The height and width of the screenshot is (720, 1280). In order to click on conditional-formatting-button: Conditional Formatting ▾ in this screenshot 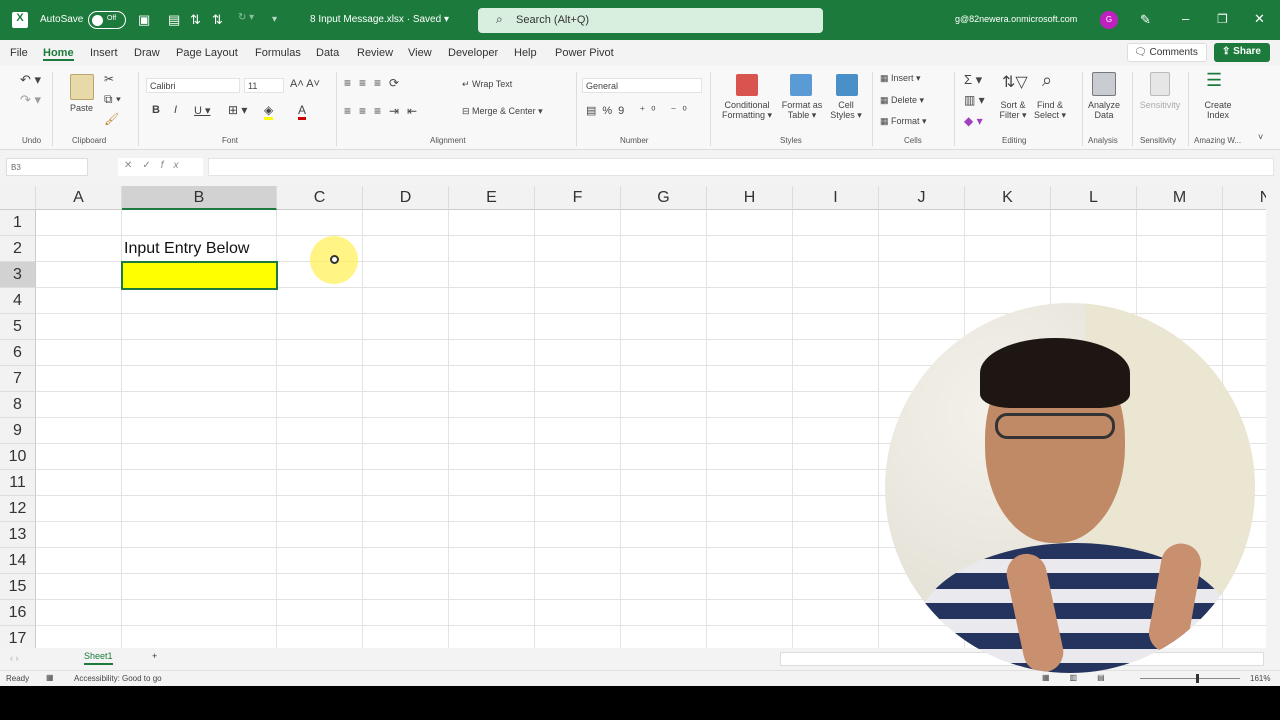, I will do `click(747, 110)`.